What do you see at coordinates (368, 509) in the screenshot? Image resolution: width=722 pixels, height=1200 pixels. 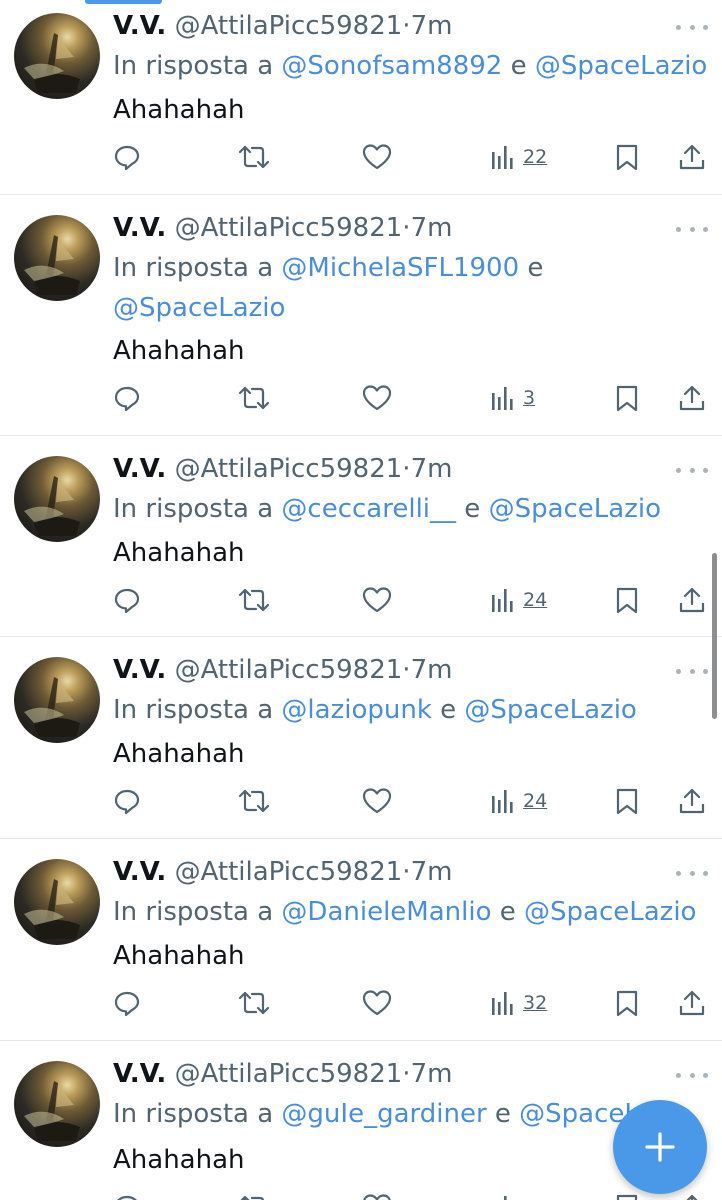 I see `mention-link: @ceccarelli__` at bounding box center [368, 509].